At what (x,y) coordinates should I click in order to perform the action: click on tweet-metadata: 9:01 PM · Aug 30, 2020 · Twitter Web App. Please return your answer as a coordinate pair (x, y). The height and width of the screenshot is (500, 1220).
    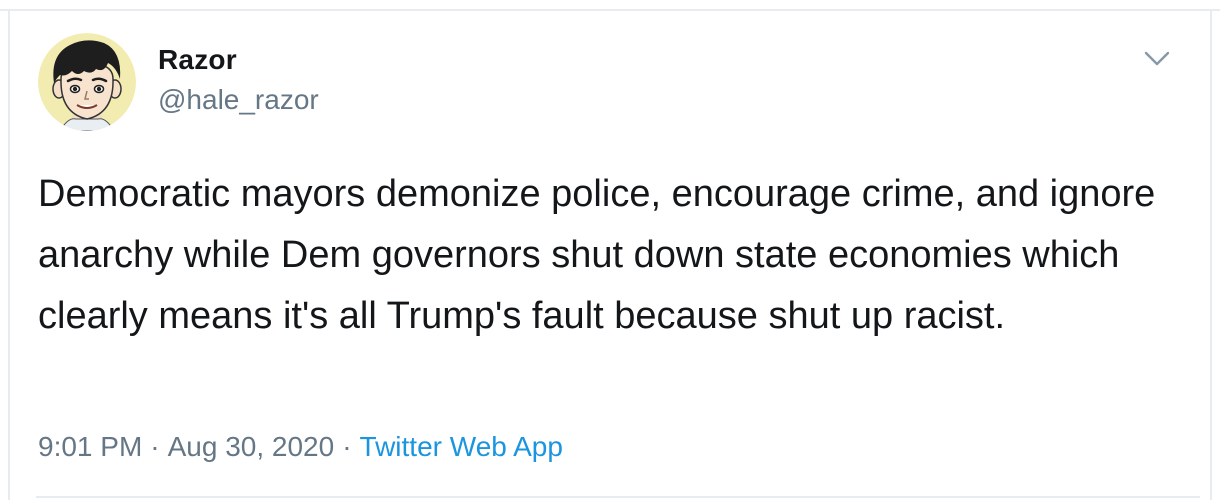
    Looking at the image, I should click on (300, 447).